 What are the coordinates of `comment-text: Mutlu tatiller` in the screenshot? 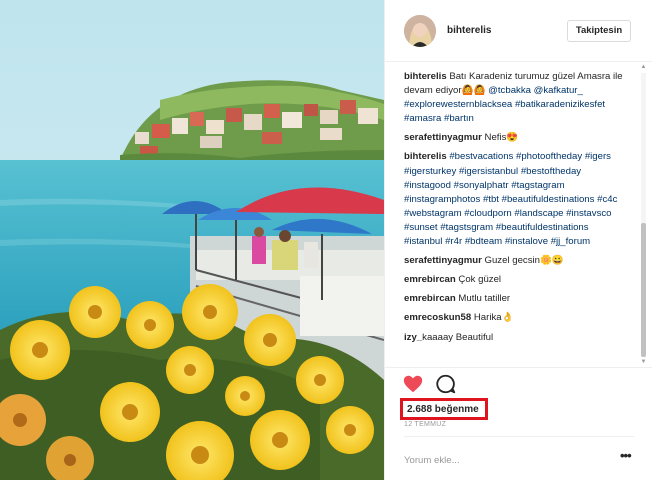 It's located at (483, 299).